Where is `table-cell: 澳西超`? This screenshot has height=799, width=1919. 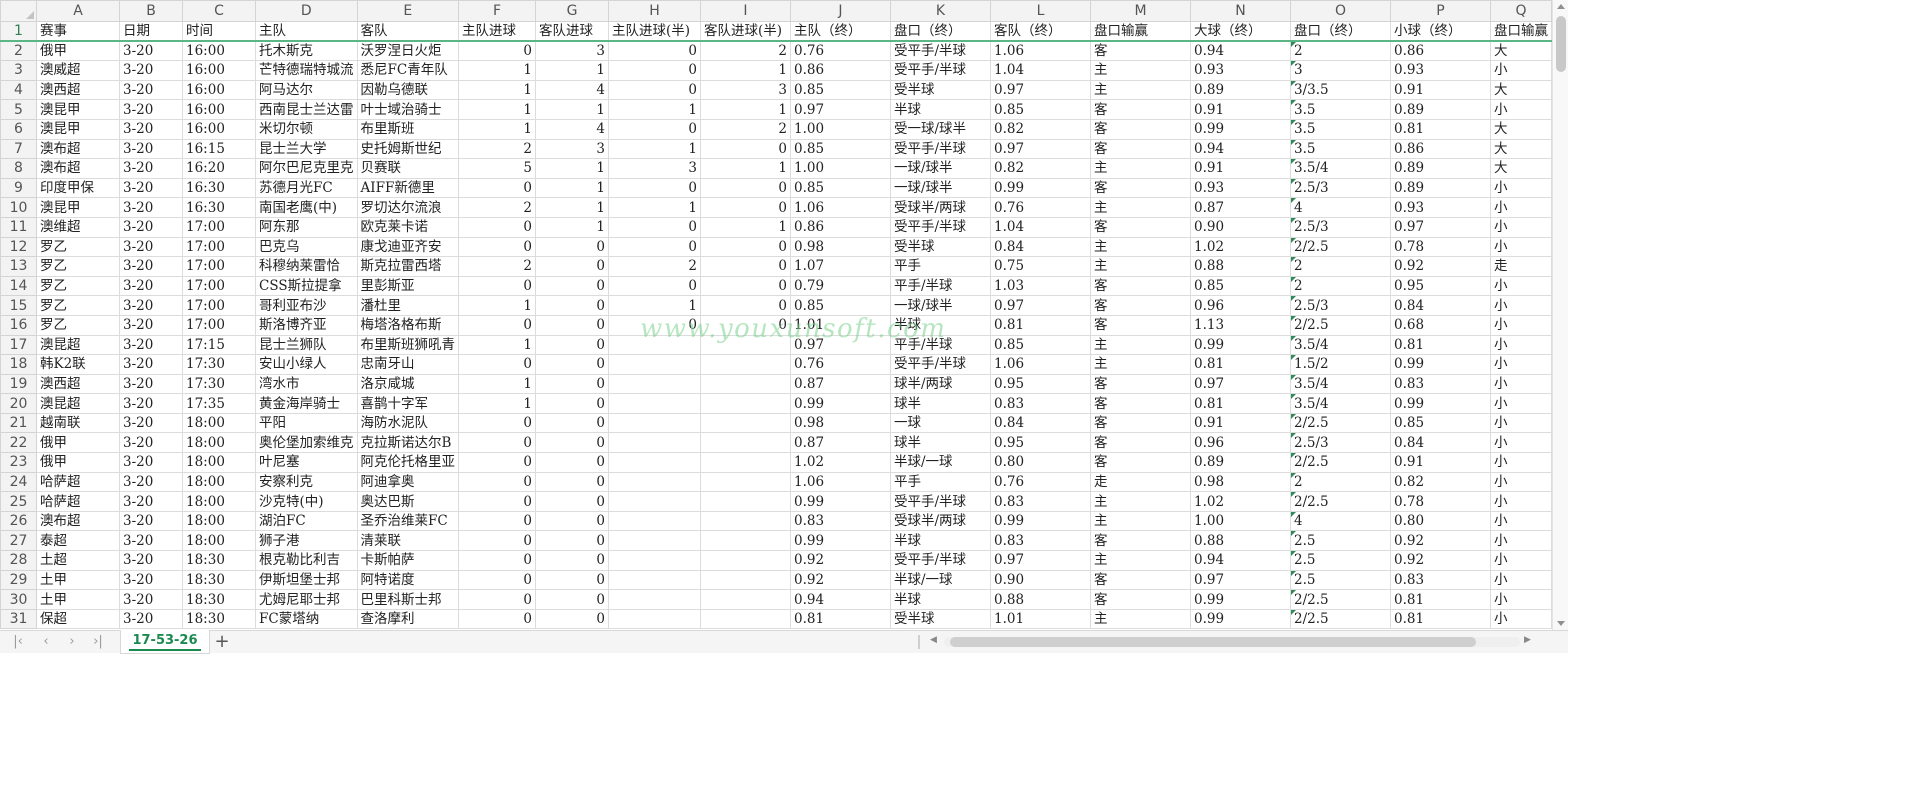
table-cell: 澳西超 is located at coordinates (78, 384).